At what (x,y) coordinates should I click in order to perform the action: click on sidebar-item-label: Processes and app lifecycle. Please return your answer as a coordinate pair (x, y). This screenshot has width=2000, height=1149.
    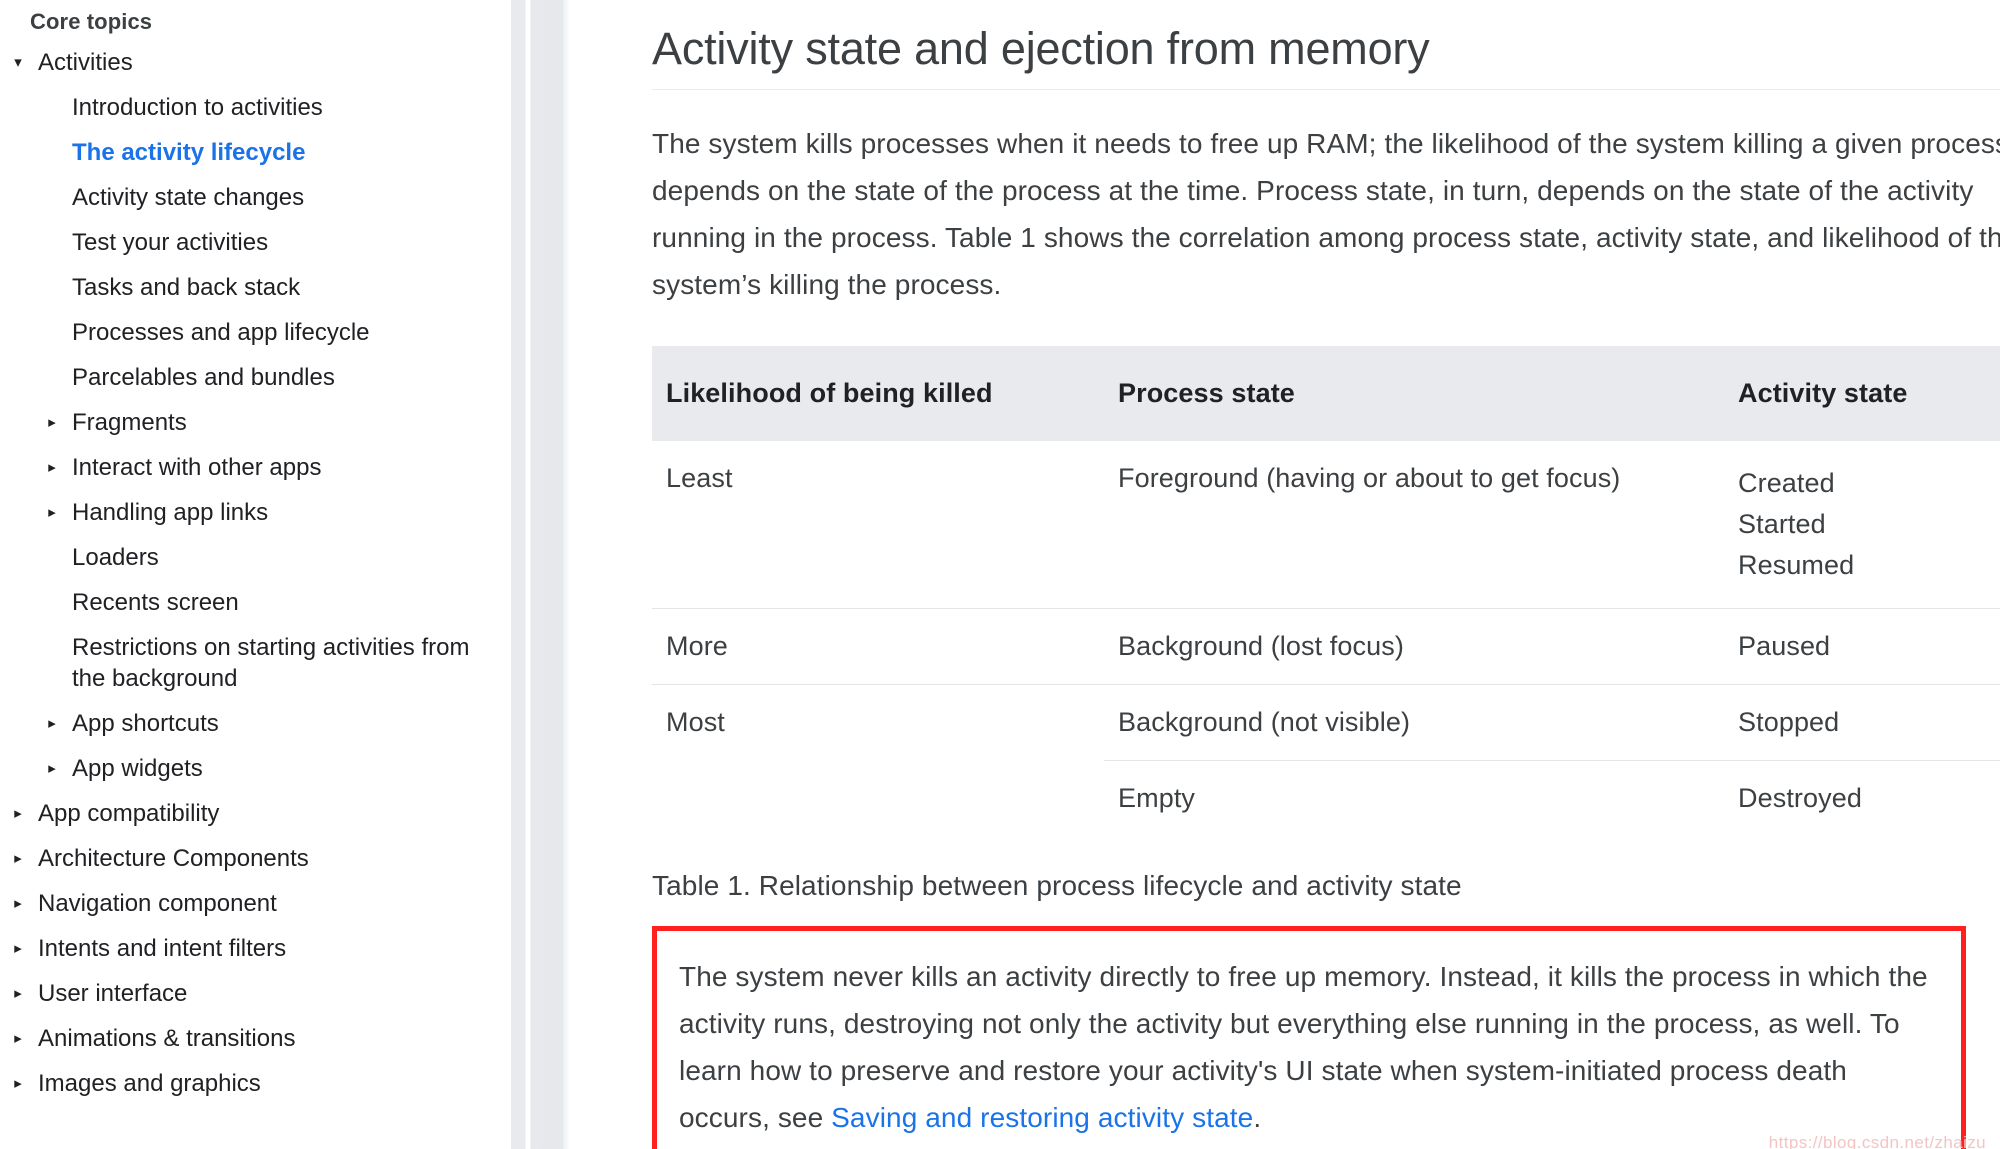
    Looking at the image, I should click on (221, 332).